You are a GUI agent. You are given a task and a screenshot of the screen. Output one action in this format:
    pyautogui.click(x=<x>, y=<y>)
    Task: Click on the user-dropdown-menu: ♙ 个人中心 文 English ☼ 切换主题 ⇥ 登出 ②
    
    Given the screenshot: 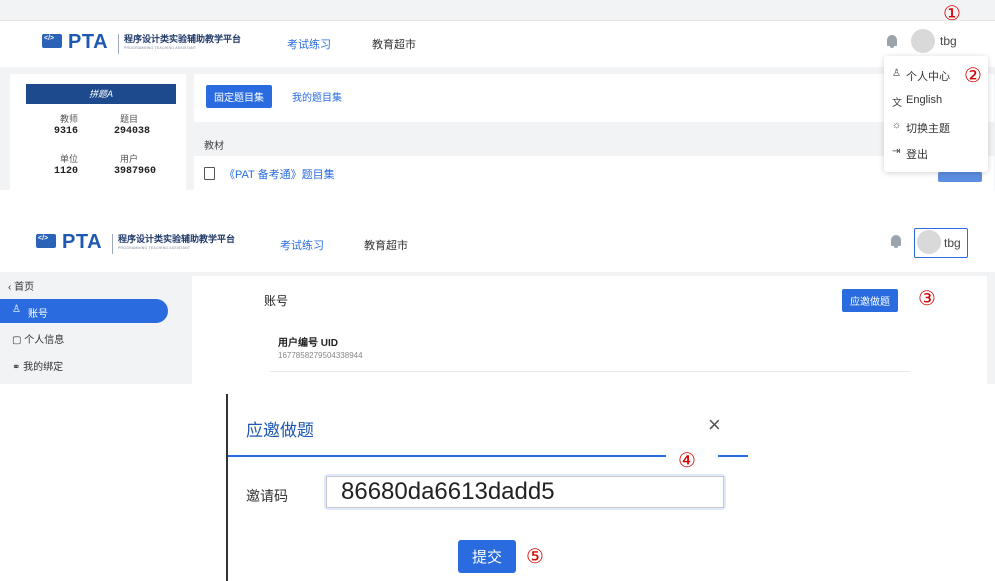 What is the action you would take?
    pyautogui.click(x=936, y=114)
    